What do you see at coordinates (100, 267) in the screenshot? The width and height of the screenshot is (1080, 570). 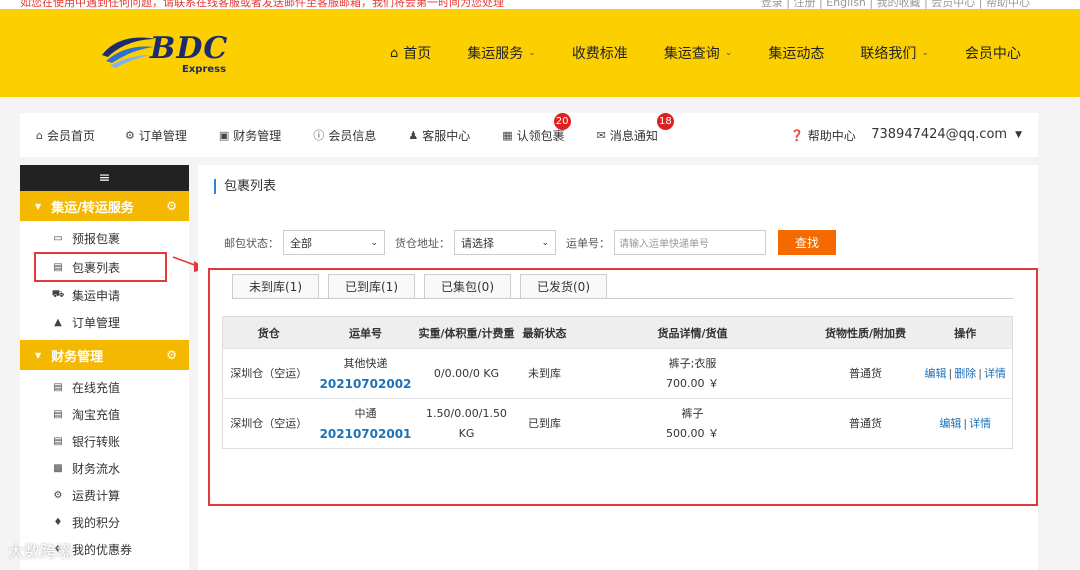 I see `sidebar-item-package-list: ▤ 包裹列表` at bounding box center [100, 267].